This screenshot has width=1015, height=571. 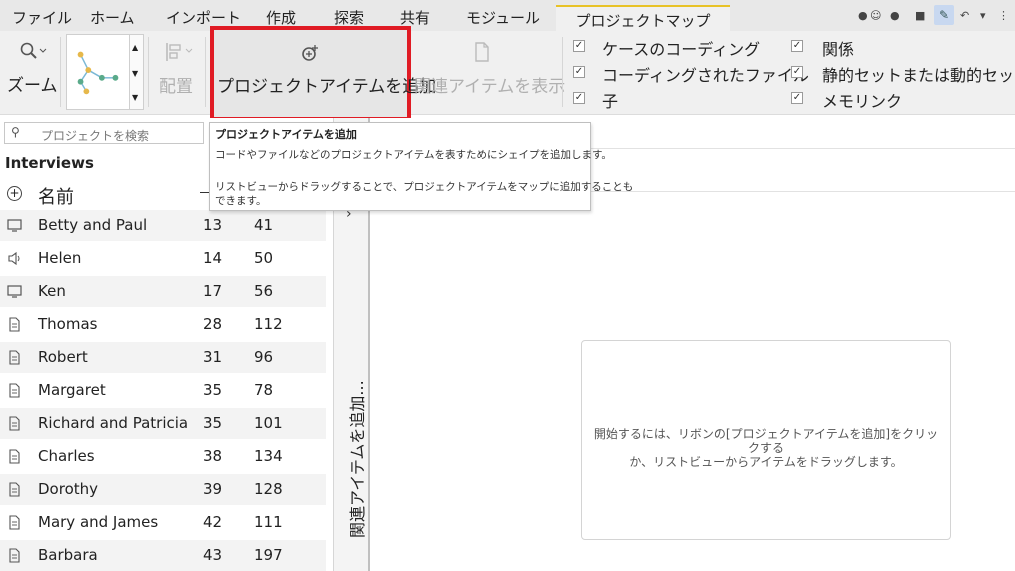 What do you see at coordinates (268, 456) in the screenshot?
I see `row-column-2: 134` at bounding box center [268, 456].